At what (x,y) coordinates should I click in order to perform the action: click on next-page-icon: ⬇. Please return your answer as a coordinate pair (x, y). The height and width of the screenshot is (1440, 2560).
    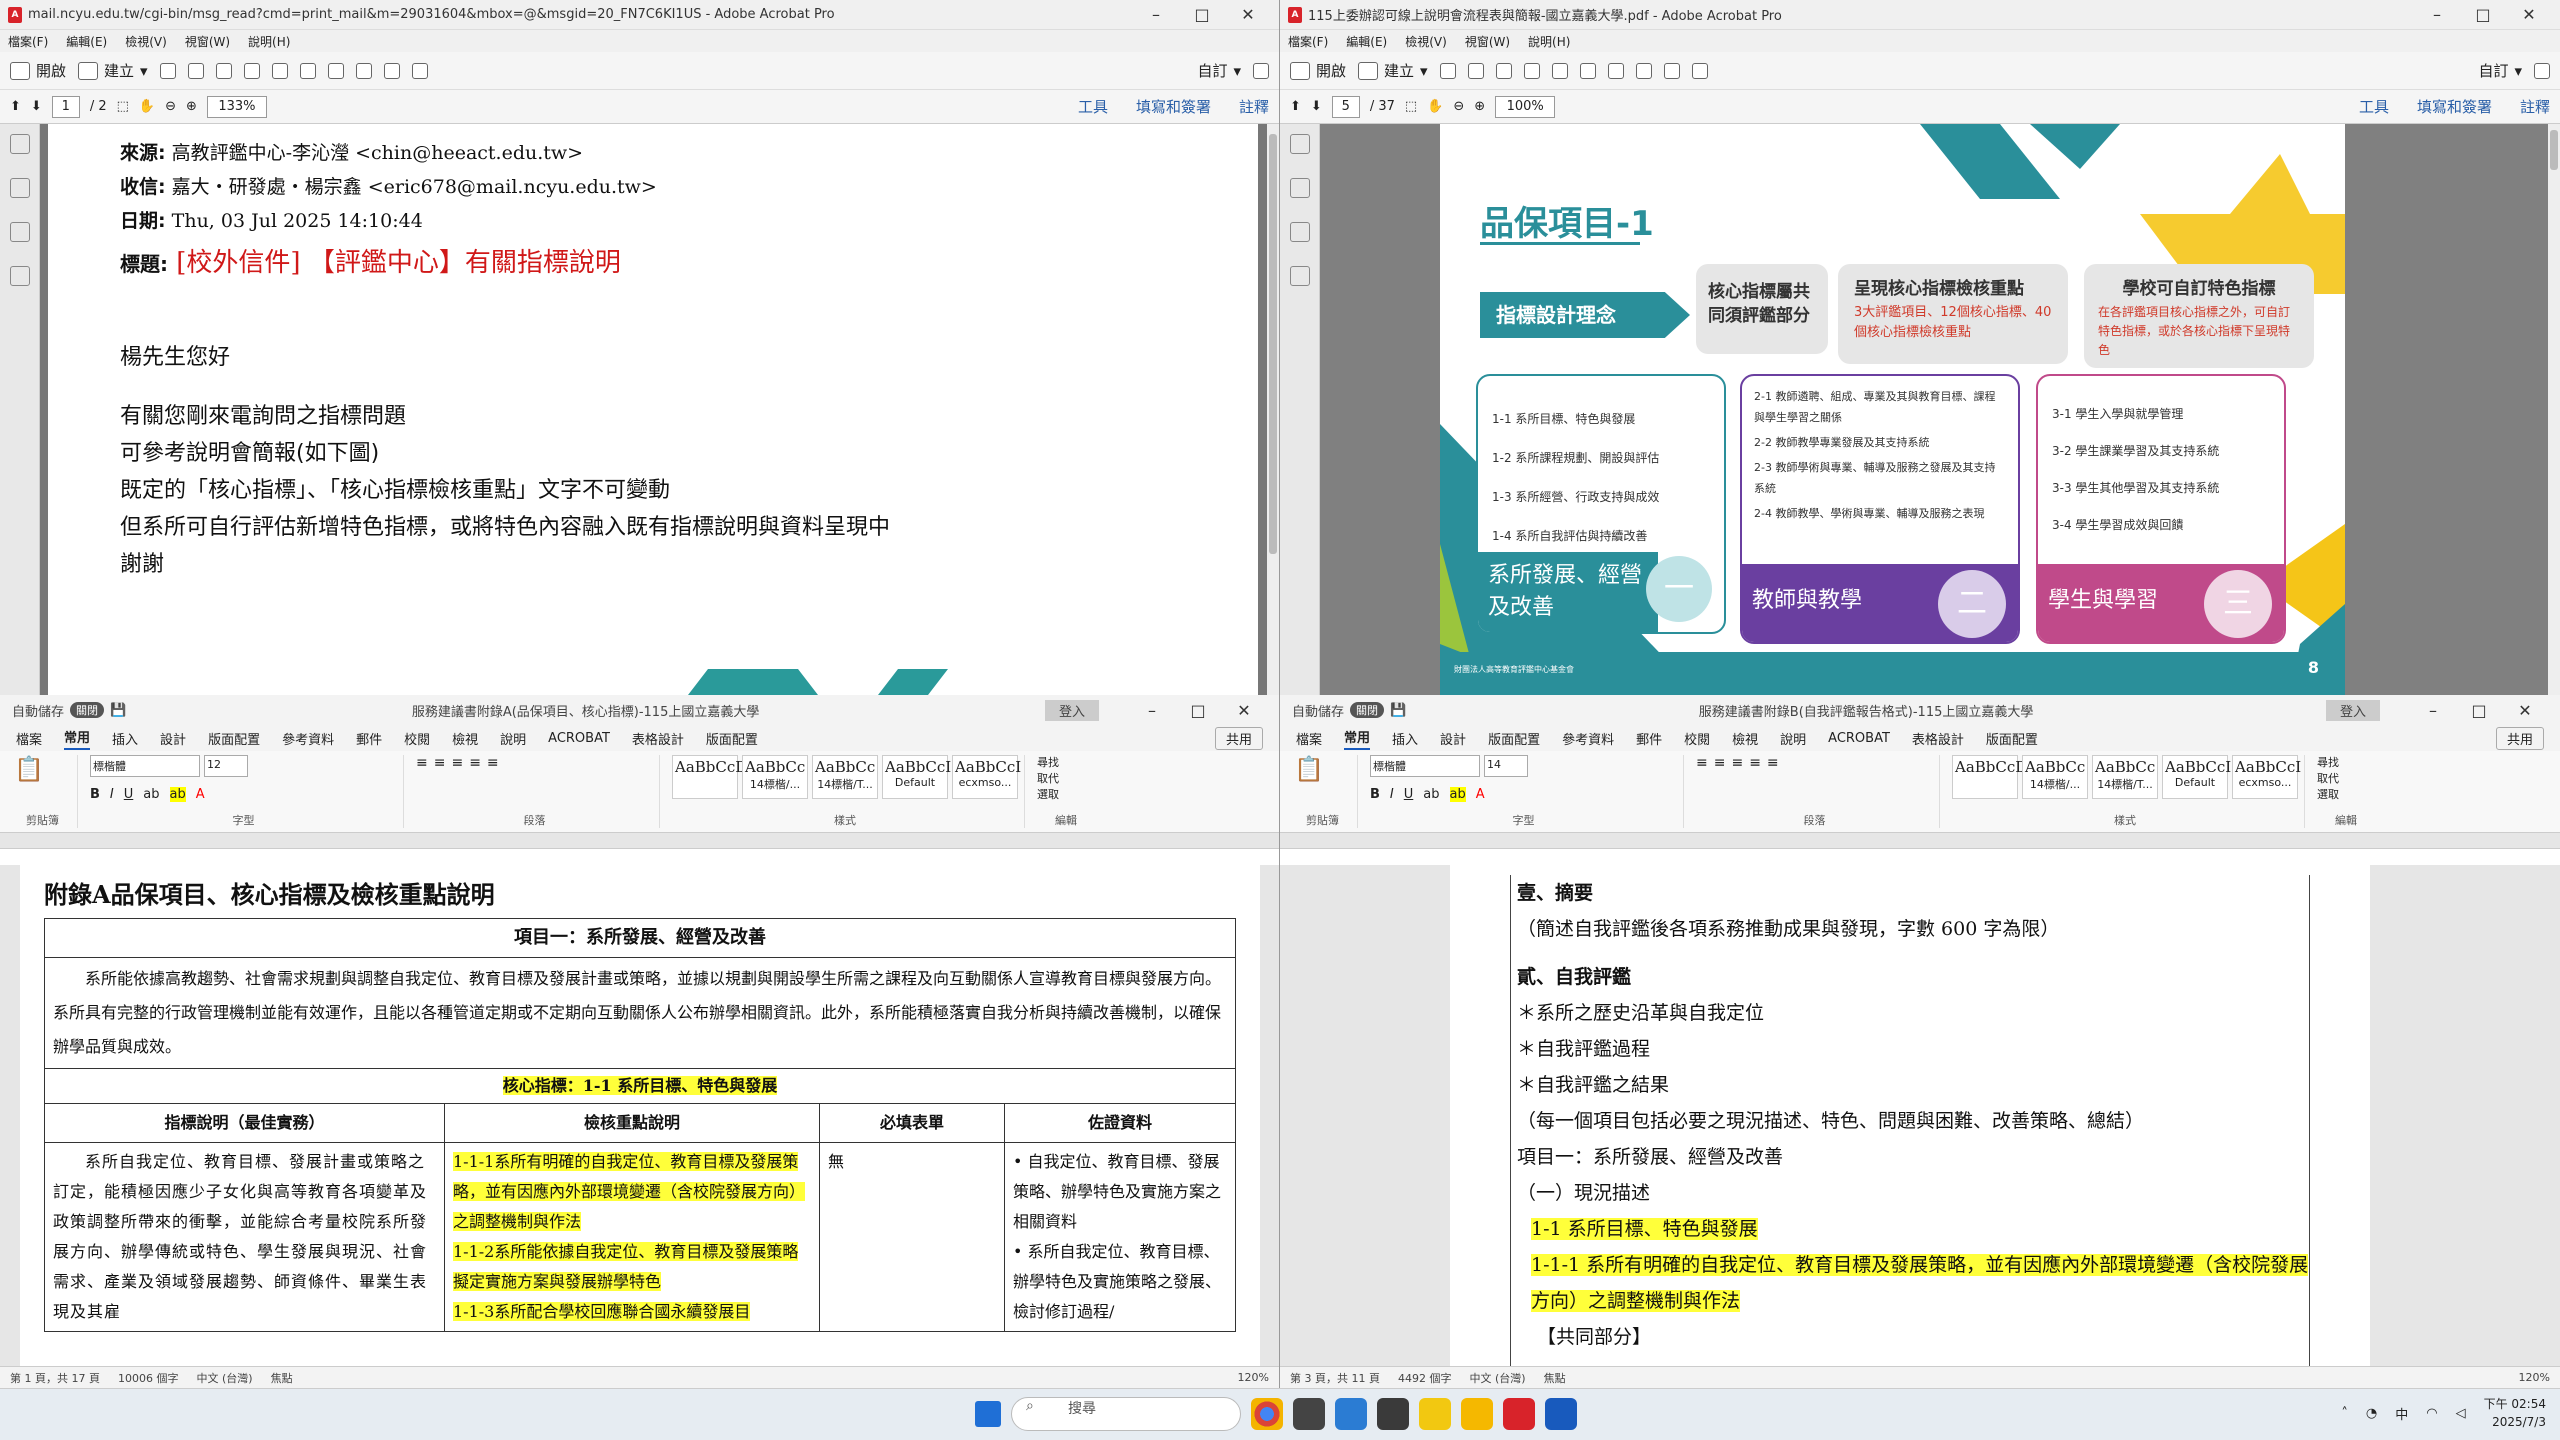
    Looking at the image, I should click on (36, 106).